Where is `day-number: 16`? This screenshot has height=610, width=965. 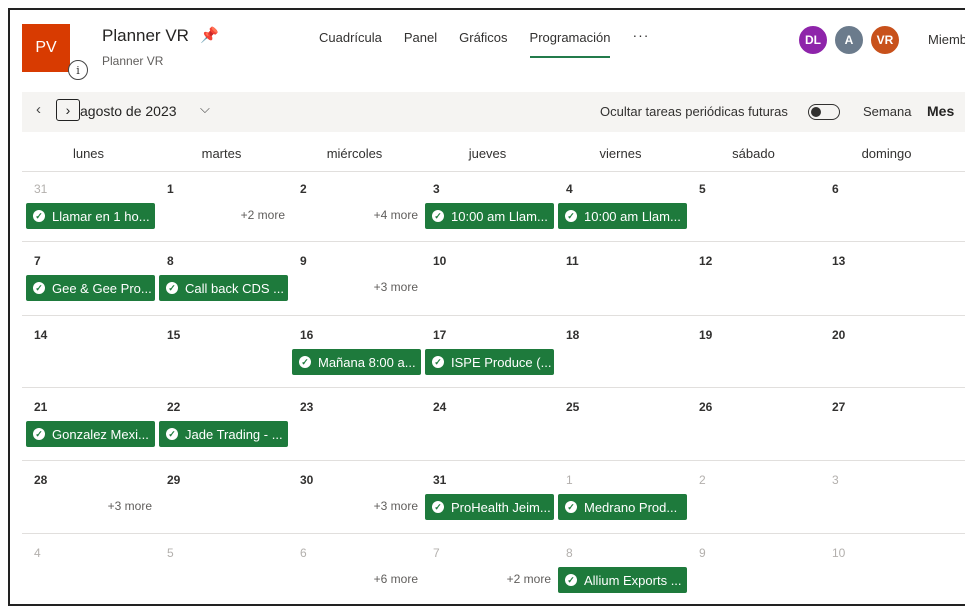 day-number: 16 is located at coordinates (306, 335).